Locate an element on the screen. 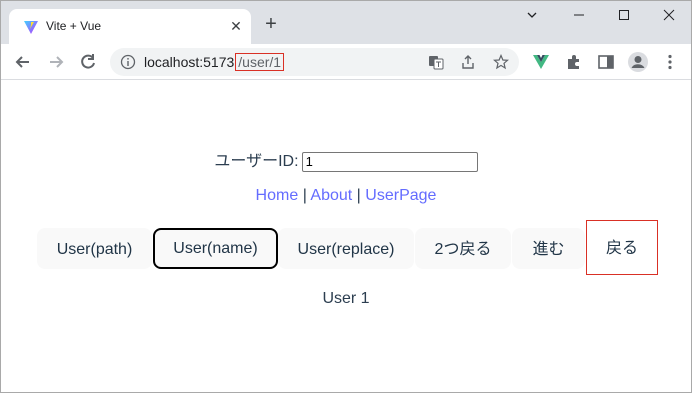 The height and width of the screenshot is (393, 692). user-id-label: ユーザーID: is located at coordinates (256, 161).